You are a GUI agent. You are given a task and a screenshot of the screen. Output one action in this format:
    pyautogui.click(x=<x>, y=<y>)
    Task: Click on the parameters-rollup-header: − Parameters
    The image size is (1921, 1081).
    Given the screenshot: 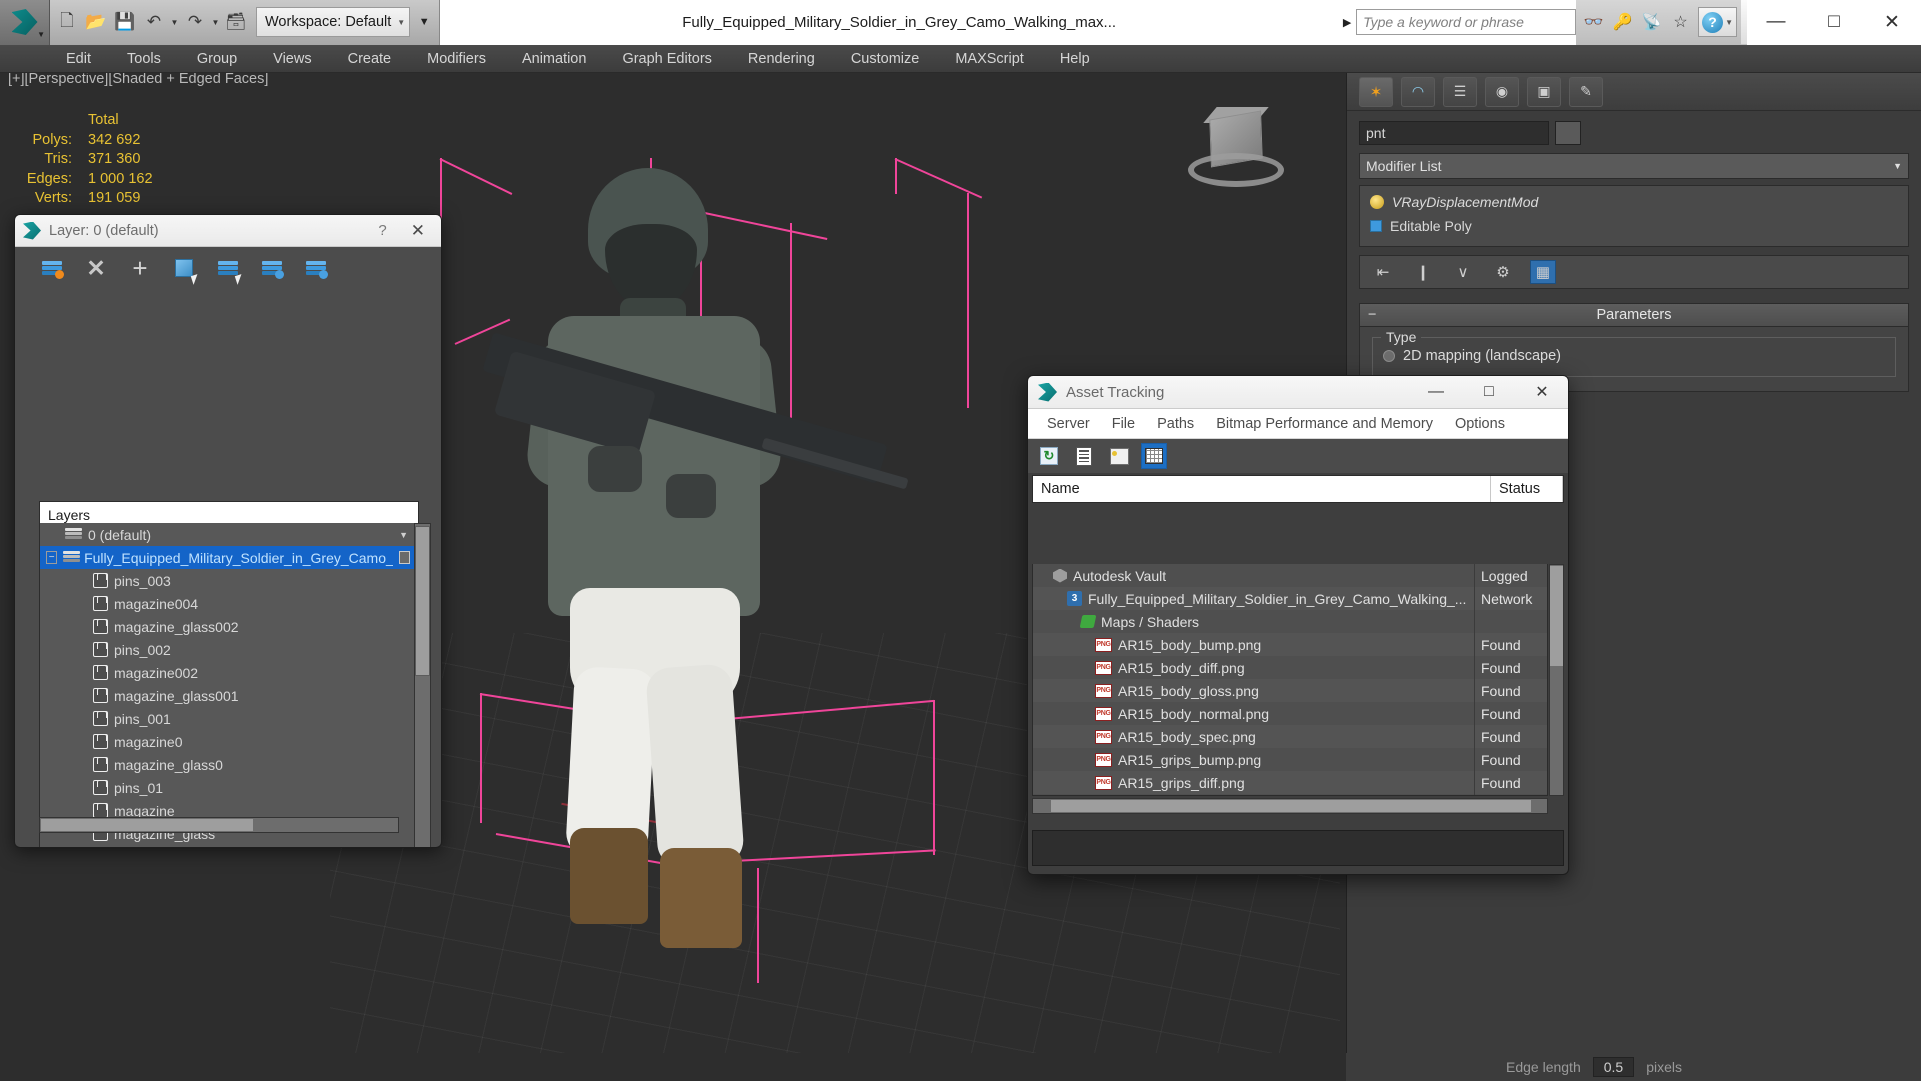 What is the action you would take?
    pyautogui.click(x=1634, y=315)
    